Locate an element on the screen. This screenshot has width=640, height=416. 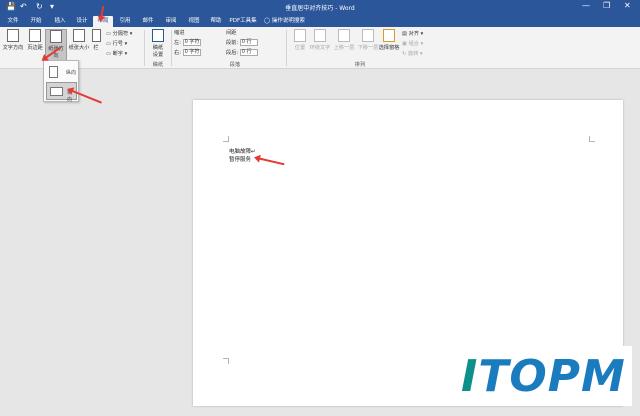
tab-view: 视图 is located at coordinates (194, 21).